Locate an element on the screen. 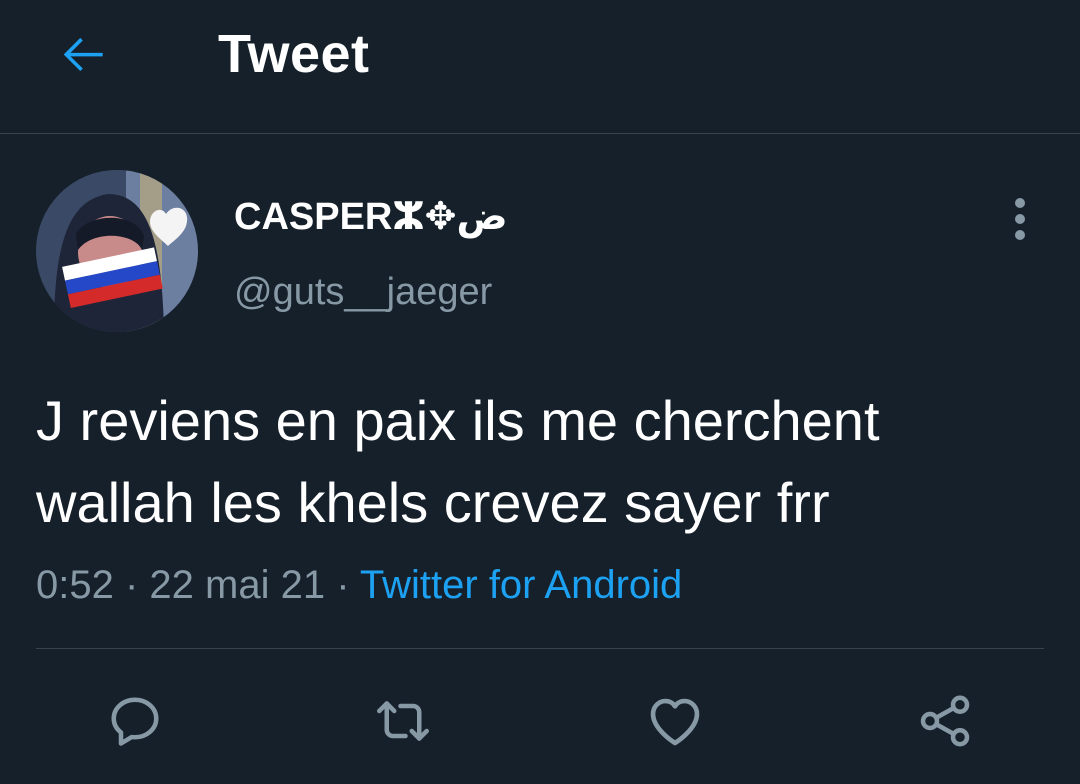 Image resolution: width=1080 pixels, height=784 pixels. avatar is located at coordinates (117, 251).